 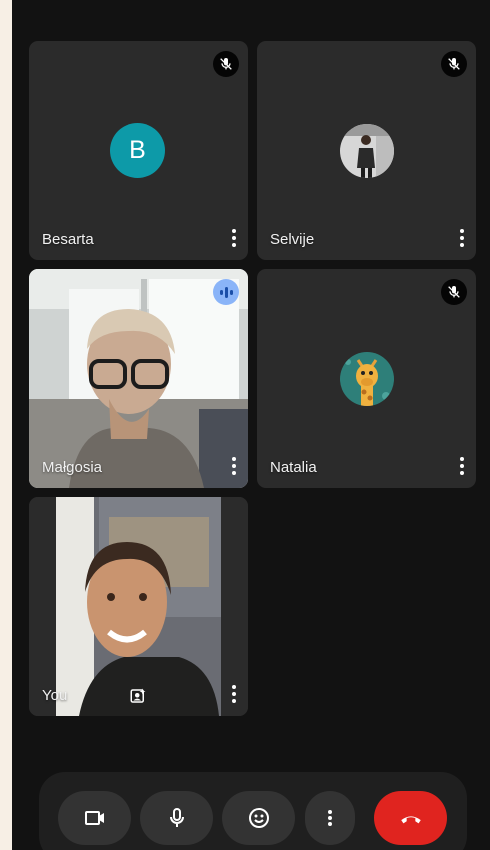 What do you see at coordinates (226, 292) in the screenshot?
I see `speaking-indicator-icon` at bounding box center [226, 292].